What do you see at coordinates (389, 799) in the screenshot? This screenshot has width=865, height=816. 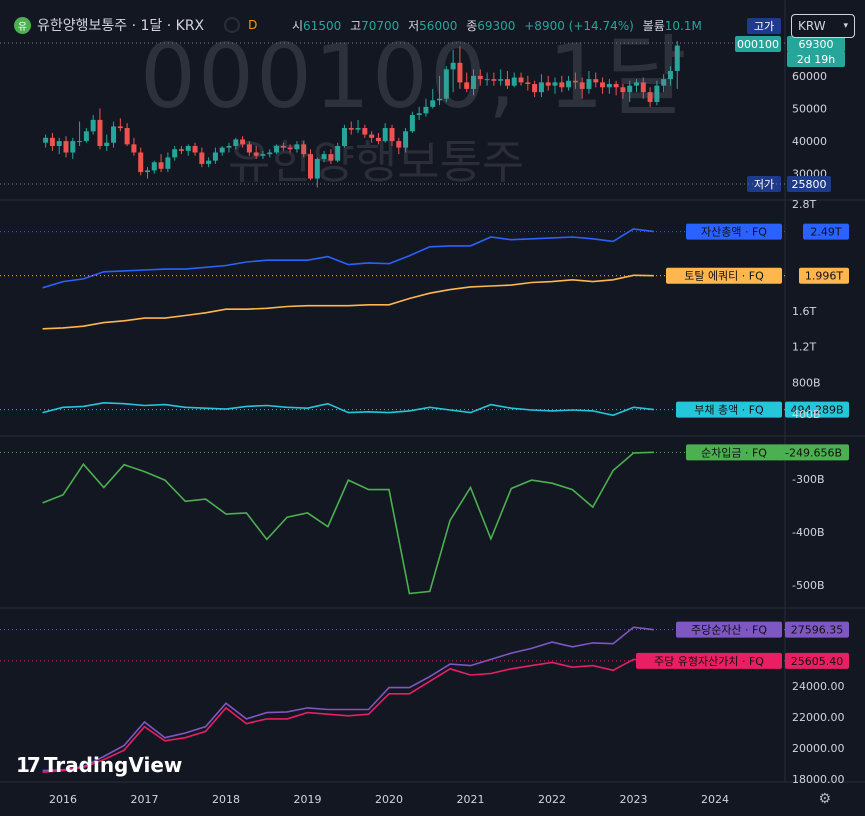 I see `time-axis-label: 2020` at bounding box center [389, 799].